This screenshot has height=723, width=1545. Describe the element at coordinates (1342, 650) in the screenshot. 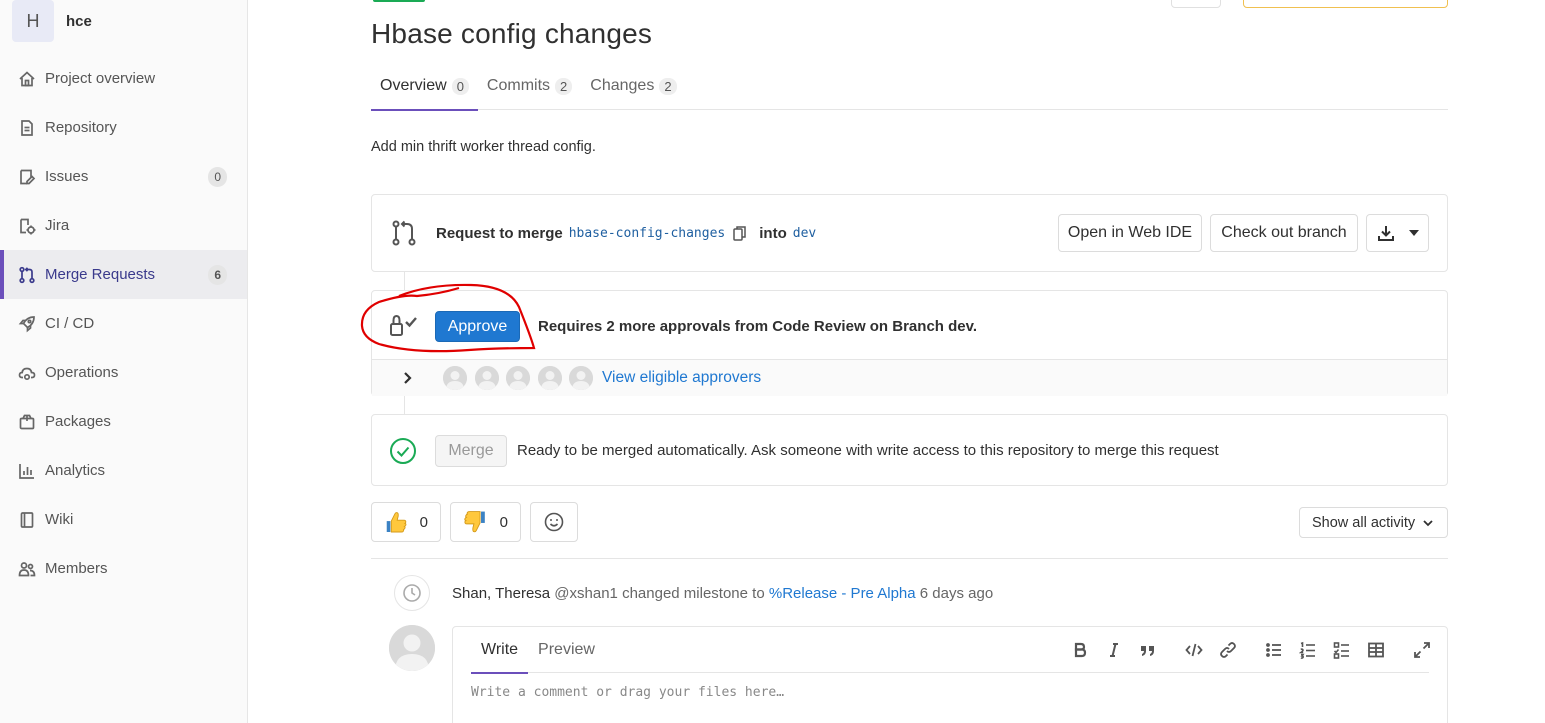

I see `task-list-icon` at that location.